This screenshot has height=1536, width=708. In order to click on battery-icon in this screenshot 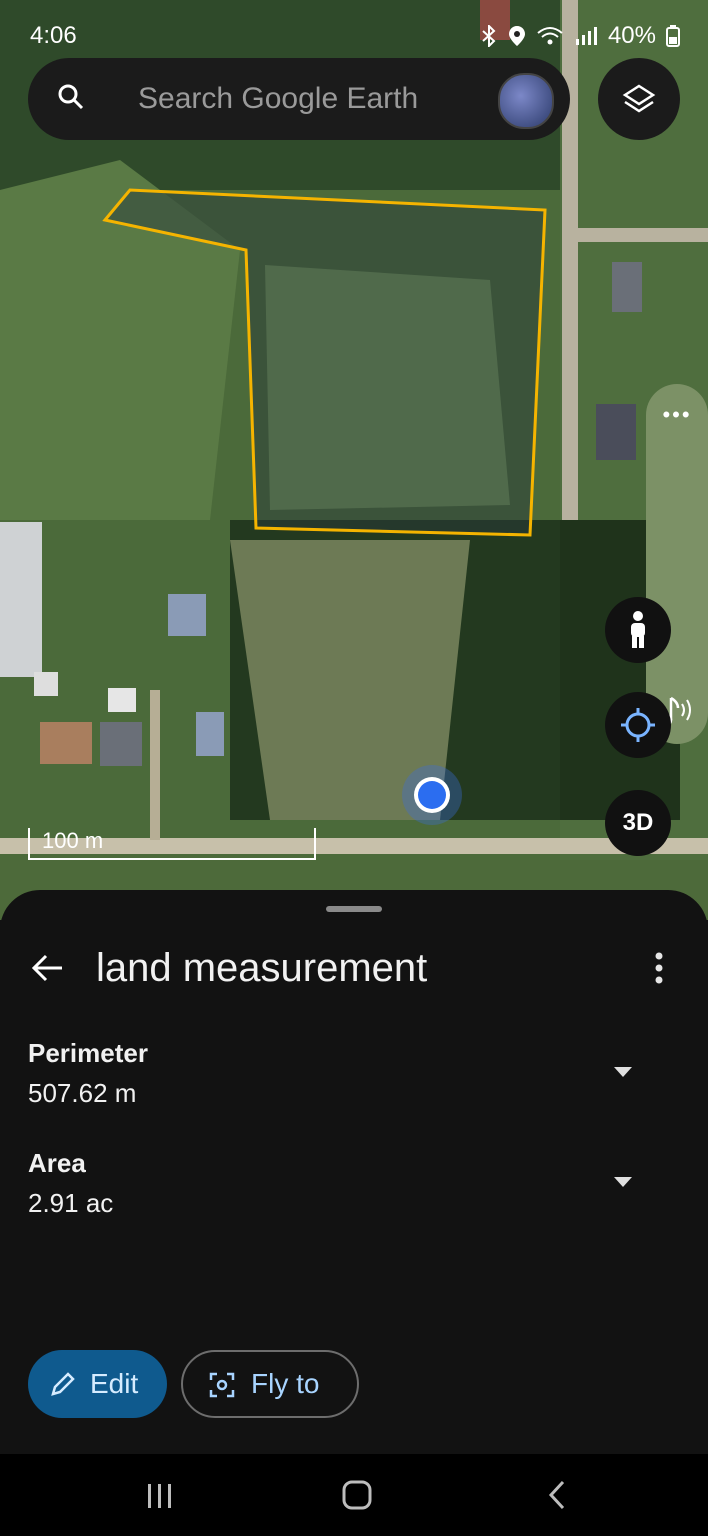, I will do `click(673, 36)`.